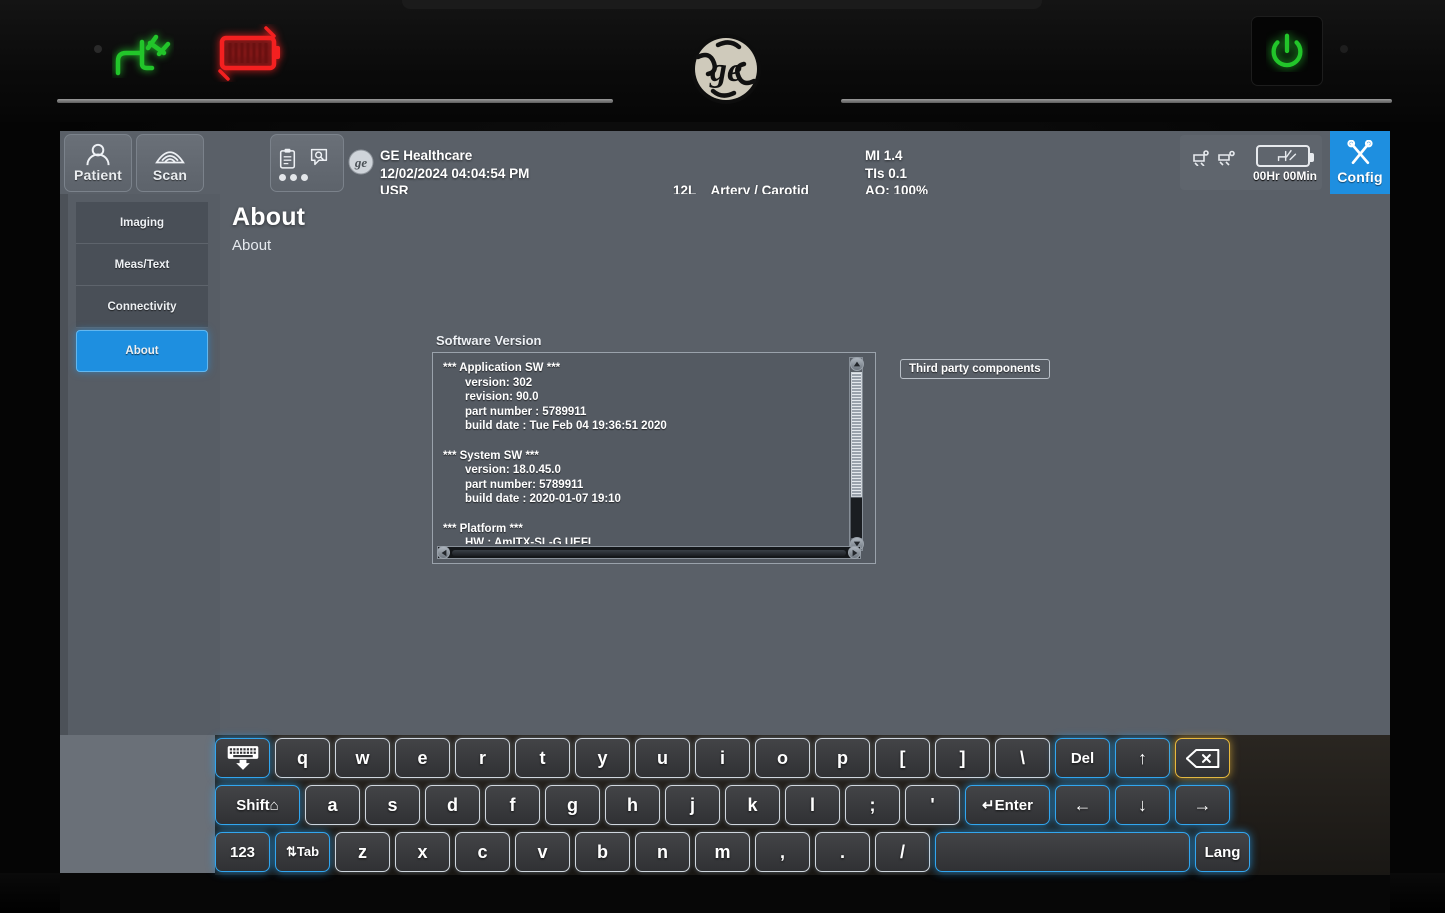 The width and height of the screenshot is (1445, 913). I want to click on sidebar-item-connectivity: Connectivity, so click(142, 307).